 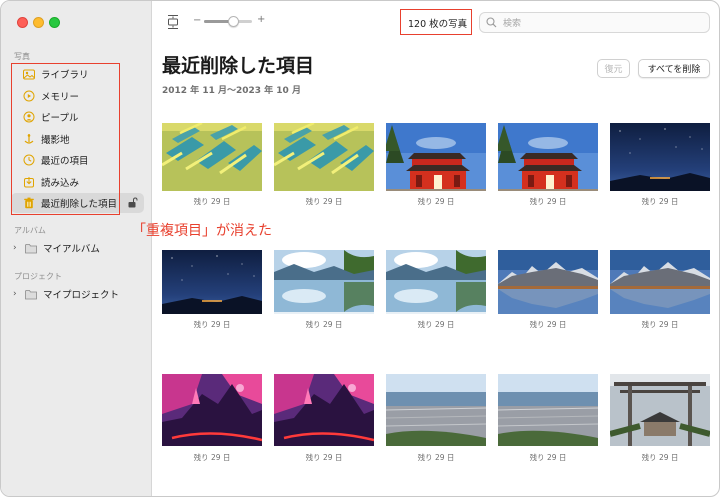 I want to click on aspect-toggle-icon, so click(x=173, y=24).